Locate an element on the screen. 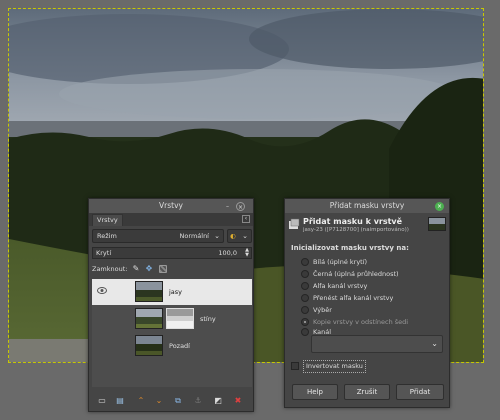 This screenshot has width=500, height=420. composite-mode-select: ◐ ⌄ is located at coordinates (239, 236).